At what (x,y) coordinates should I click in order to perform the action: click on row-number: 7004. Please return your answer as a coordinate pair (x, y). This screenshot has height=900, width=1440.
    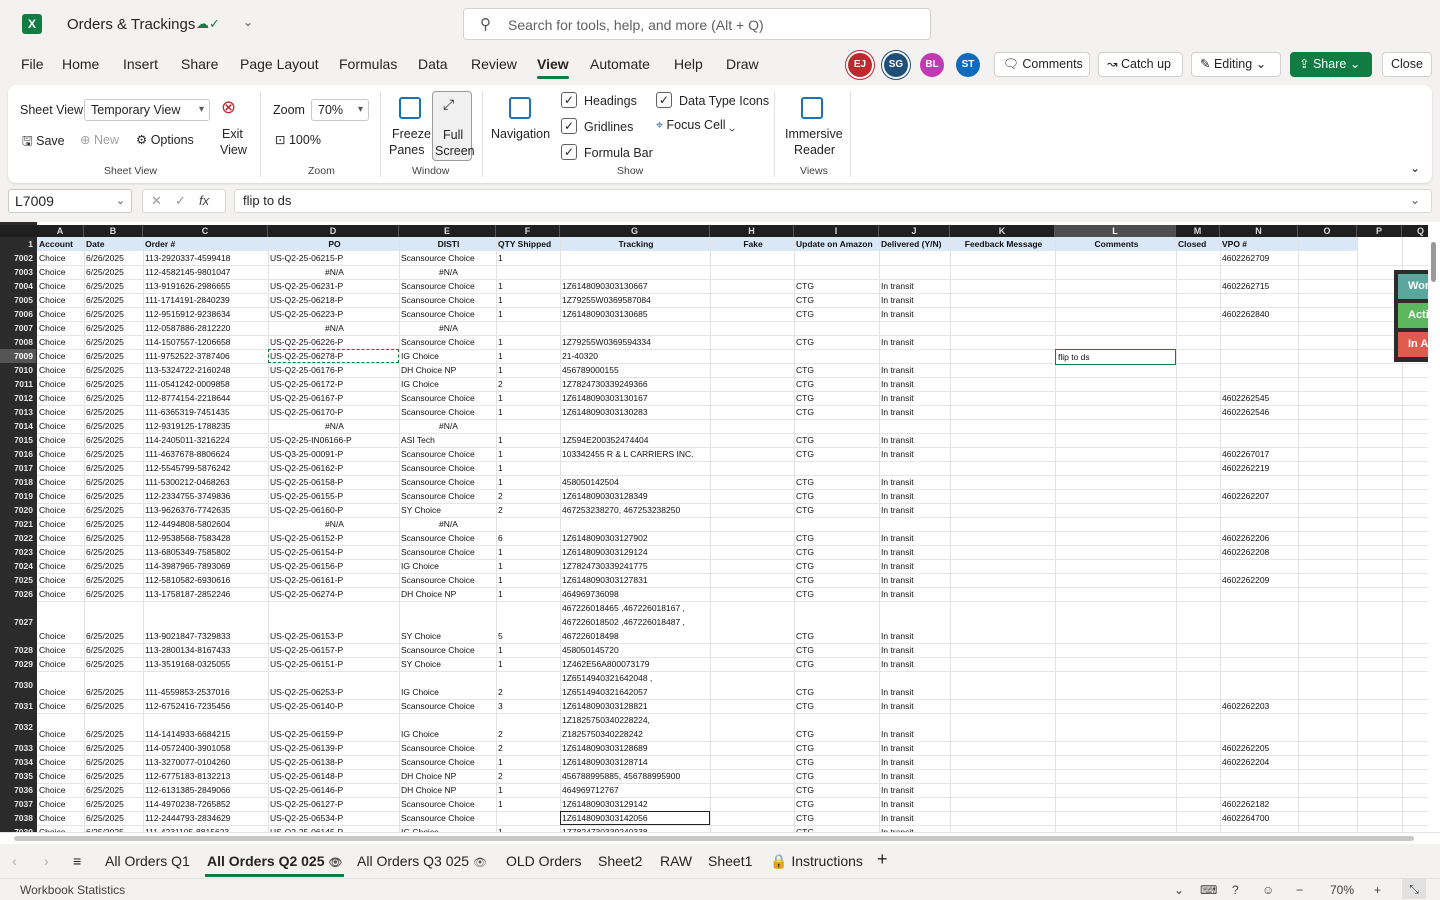
    Looking at the image, I should click on (18, 286).